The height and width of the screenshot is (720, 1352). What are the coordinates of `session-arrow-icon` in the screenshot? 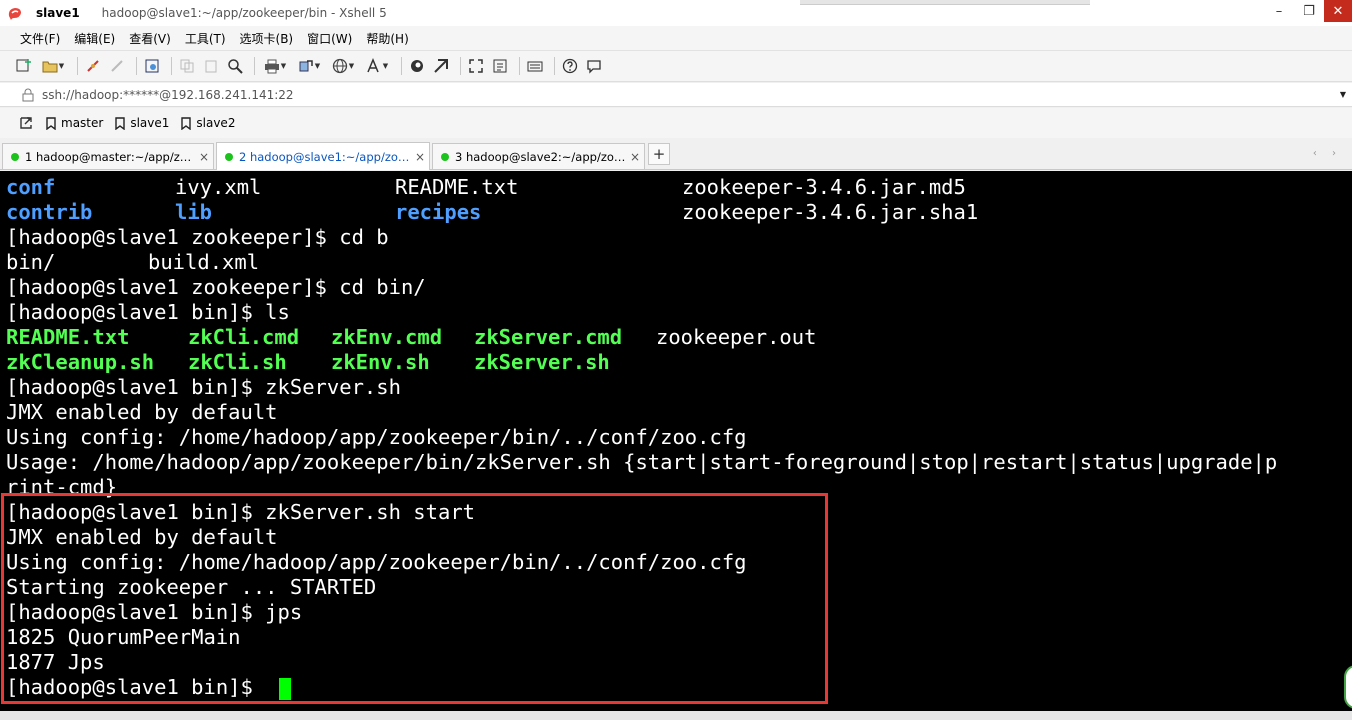 It's located at (26, 123).